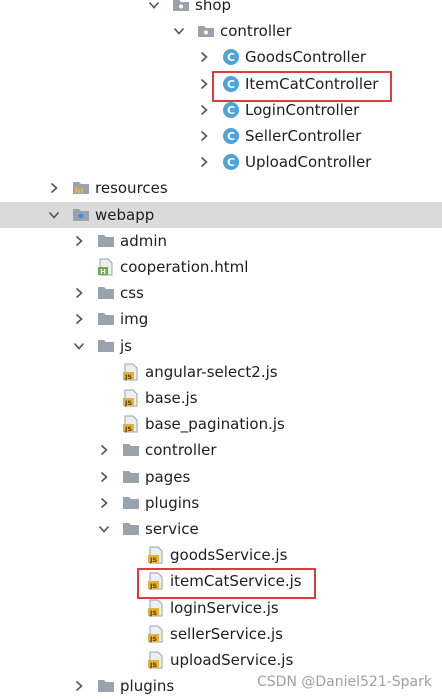 This screenshot has height=699, width=442. Describe the element at coordinates (221, 57) in the screenshot. I see `tree-row: C GoodsController` at that location.